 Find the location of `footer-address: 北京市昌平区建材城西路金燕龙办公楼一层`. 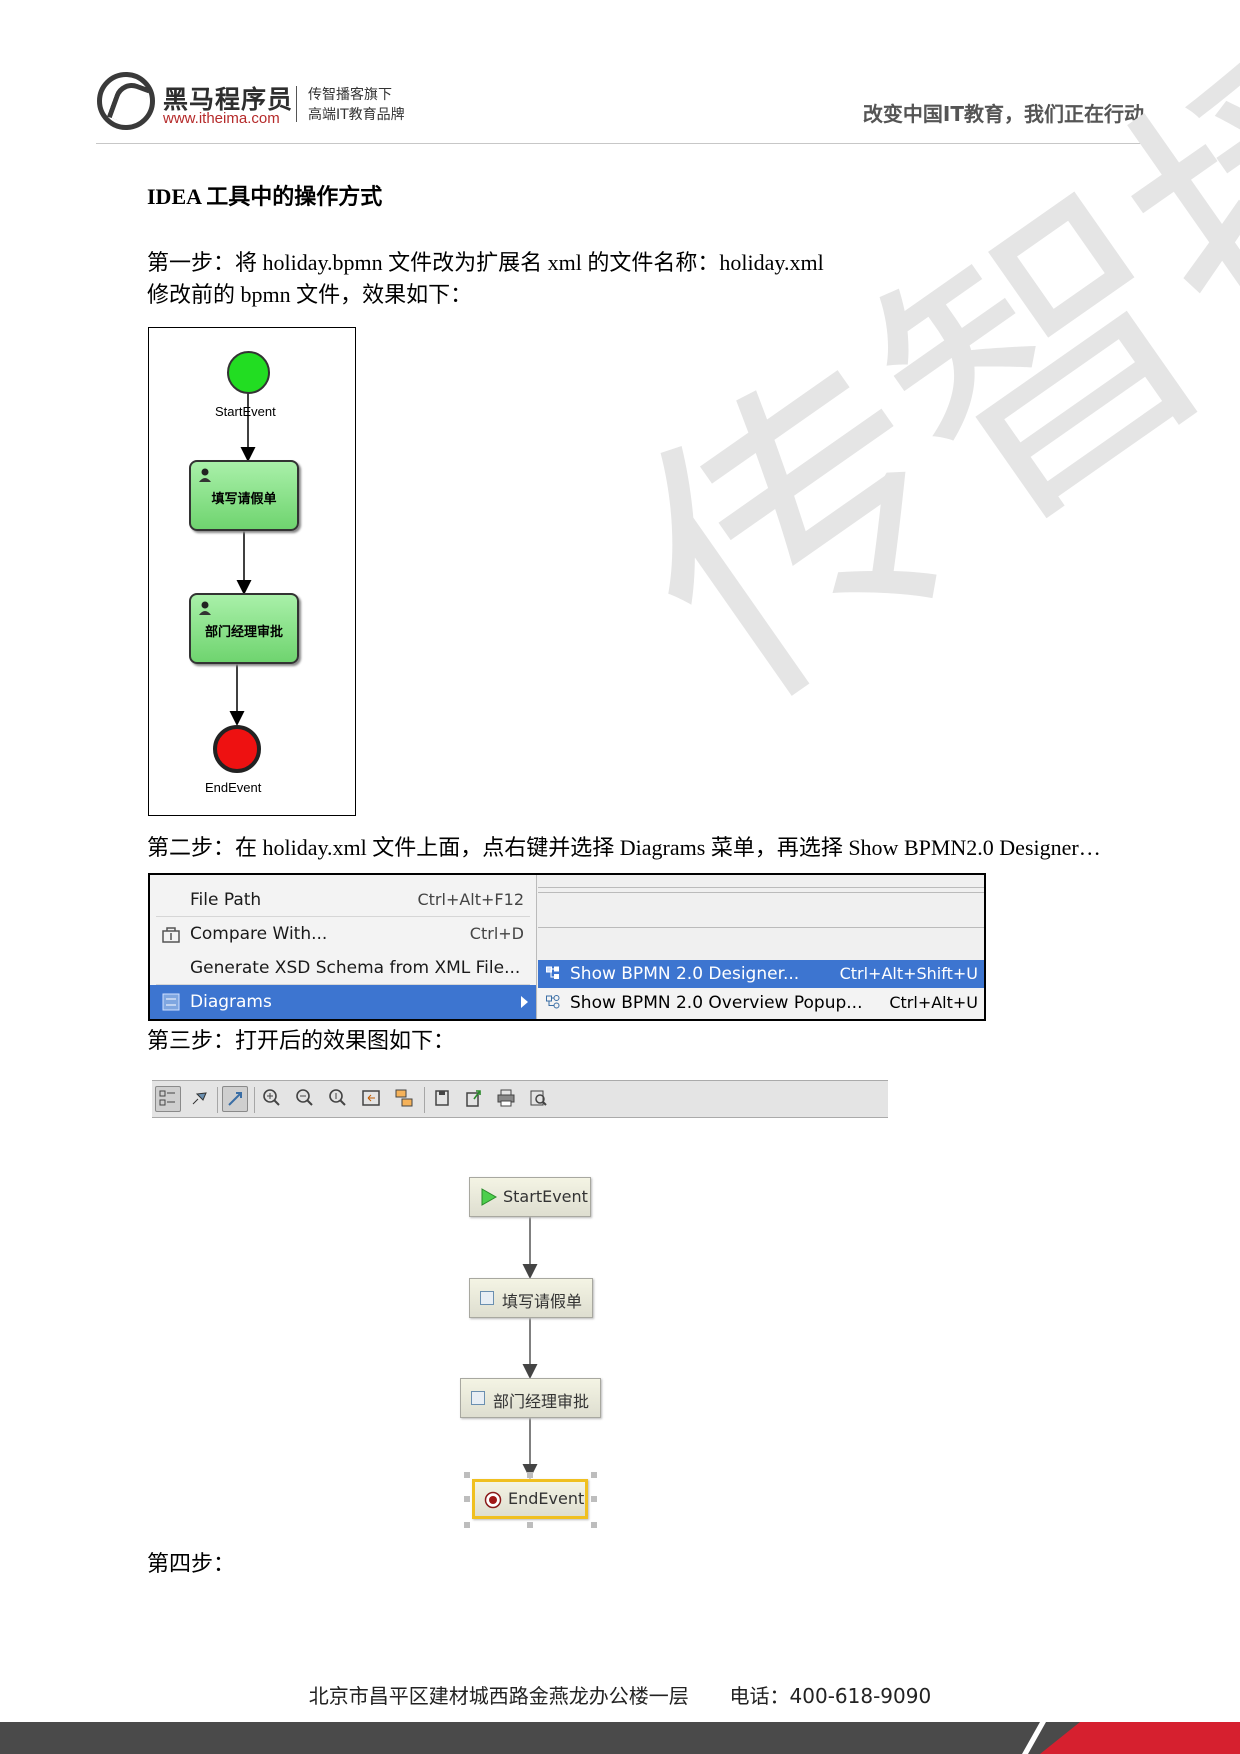

footer-address: 北京市昌平区建材城西路金燕龙办公楼一层 is located at coordinates (498, 1696).